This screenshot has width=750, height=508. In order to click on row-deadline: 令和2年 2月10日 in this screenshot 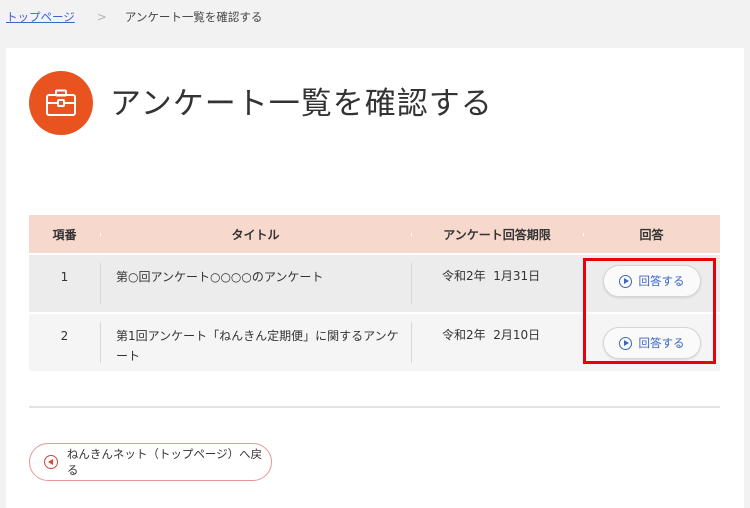, I will do `click(497, 342)`.